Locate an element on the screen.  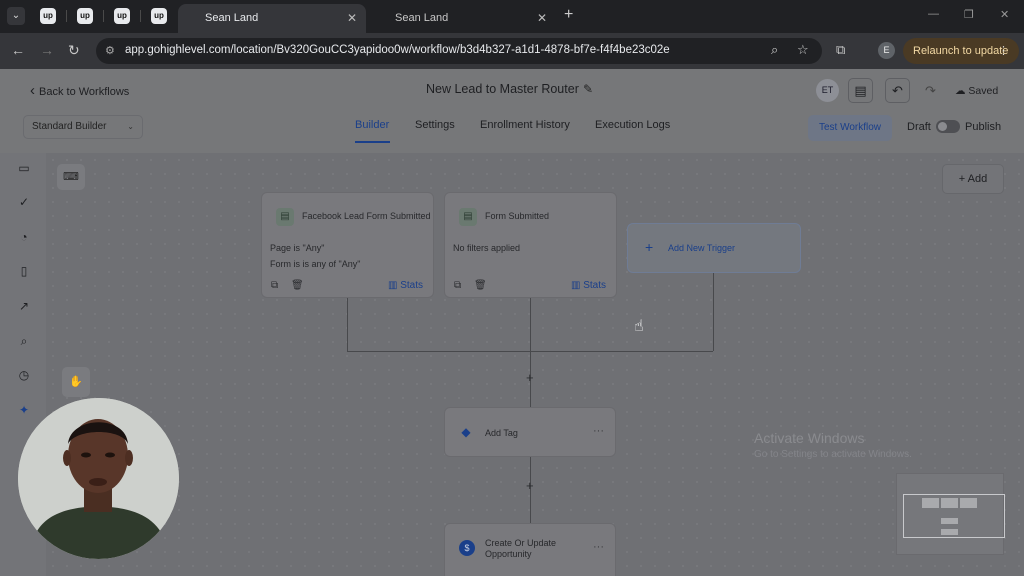
site-info-icon: ⚙ is located at coordinates (110, 50).